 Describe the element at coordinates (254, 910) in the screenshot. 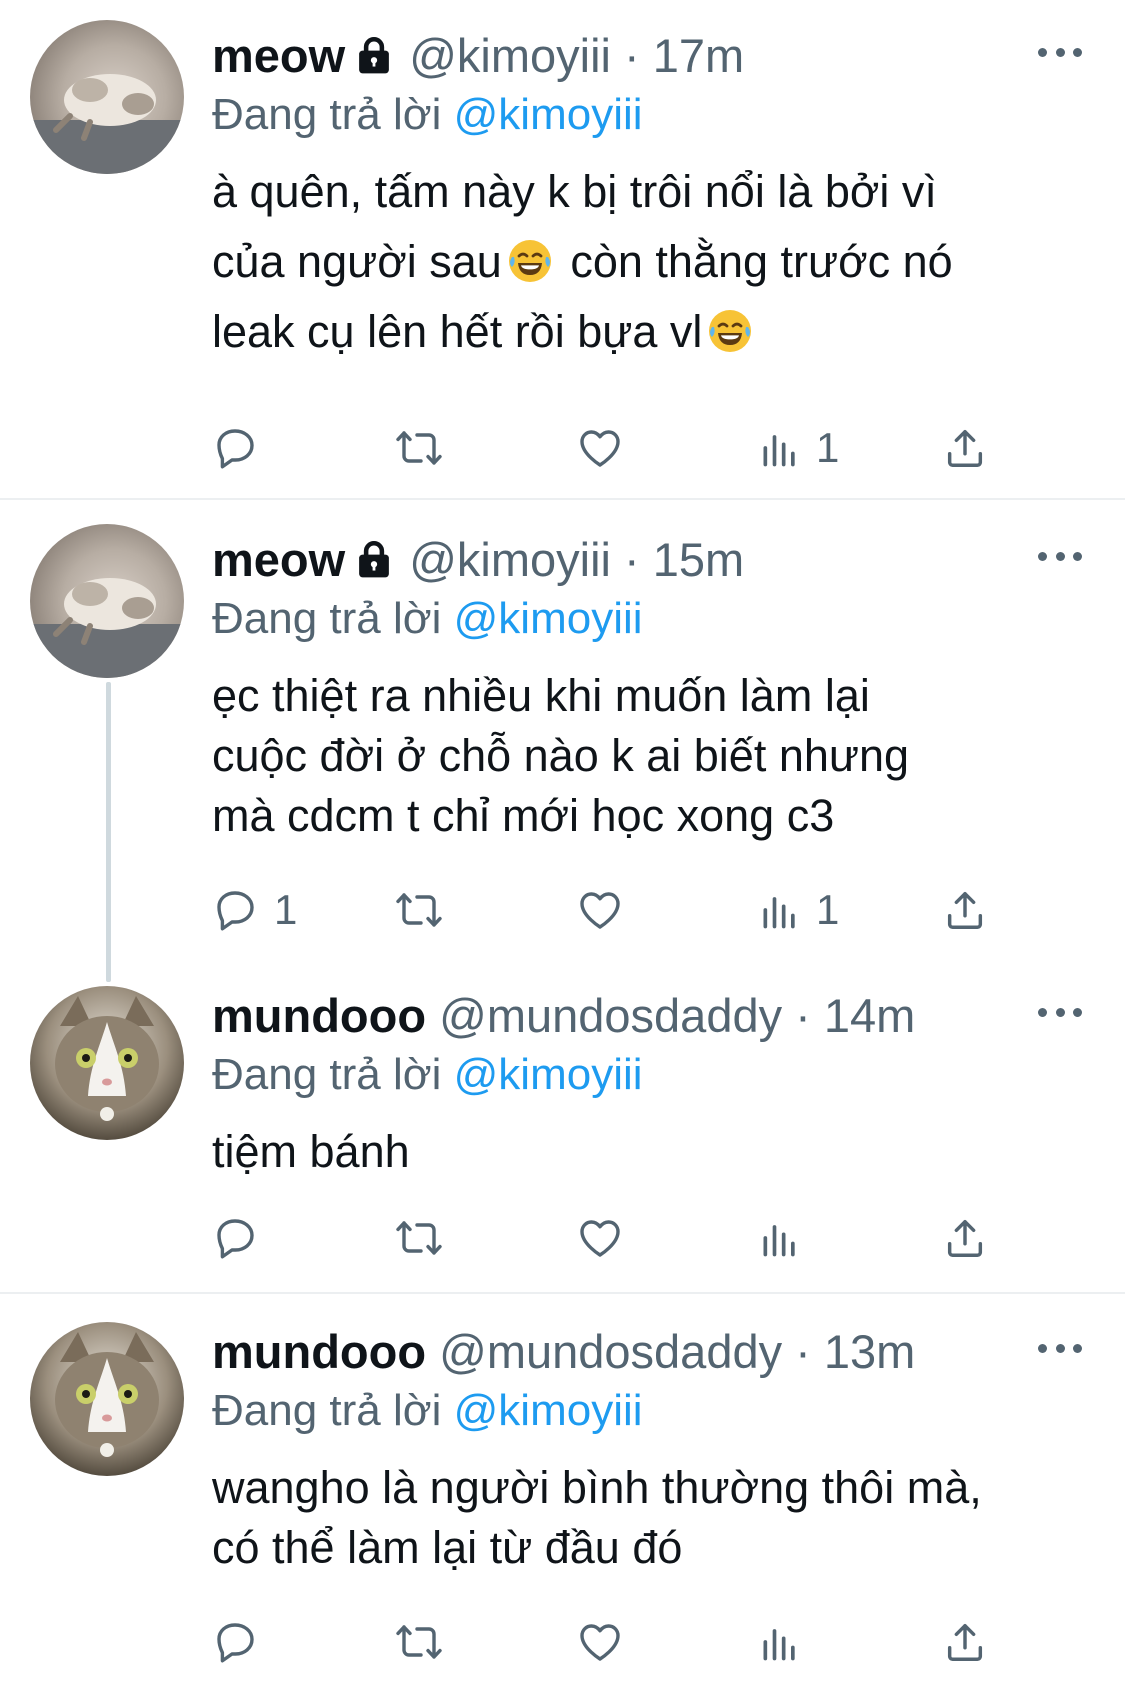

I see `reply-button: 1` at that location.